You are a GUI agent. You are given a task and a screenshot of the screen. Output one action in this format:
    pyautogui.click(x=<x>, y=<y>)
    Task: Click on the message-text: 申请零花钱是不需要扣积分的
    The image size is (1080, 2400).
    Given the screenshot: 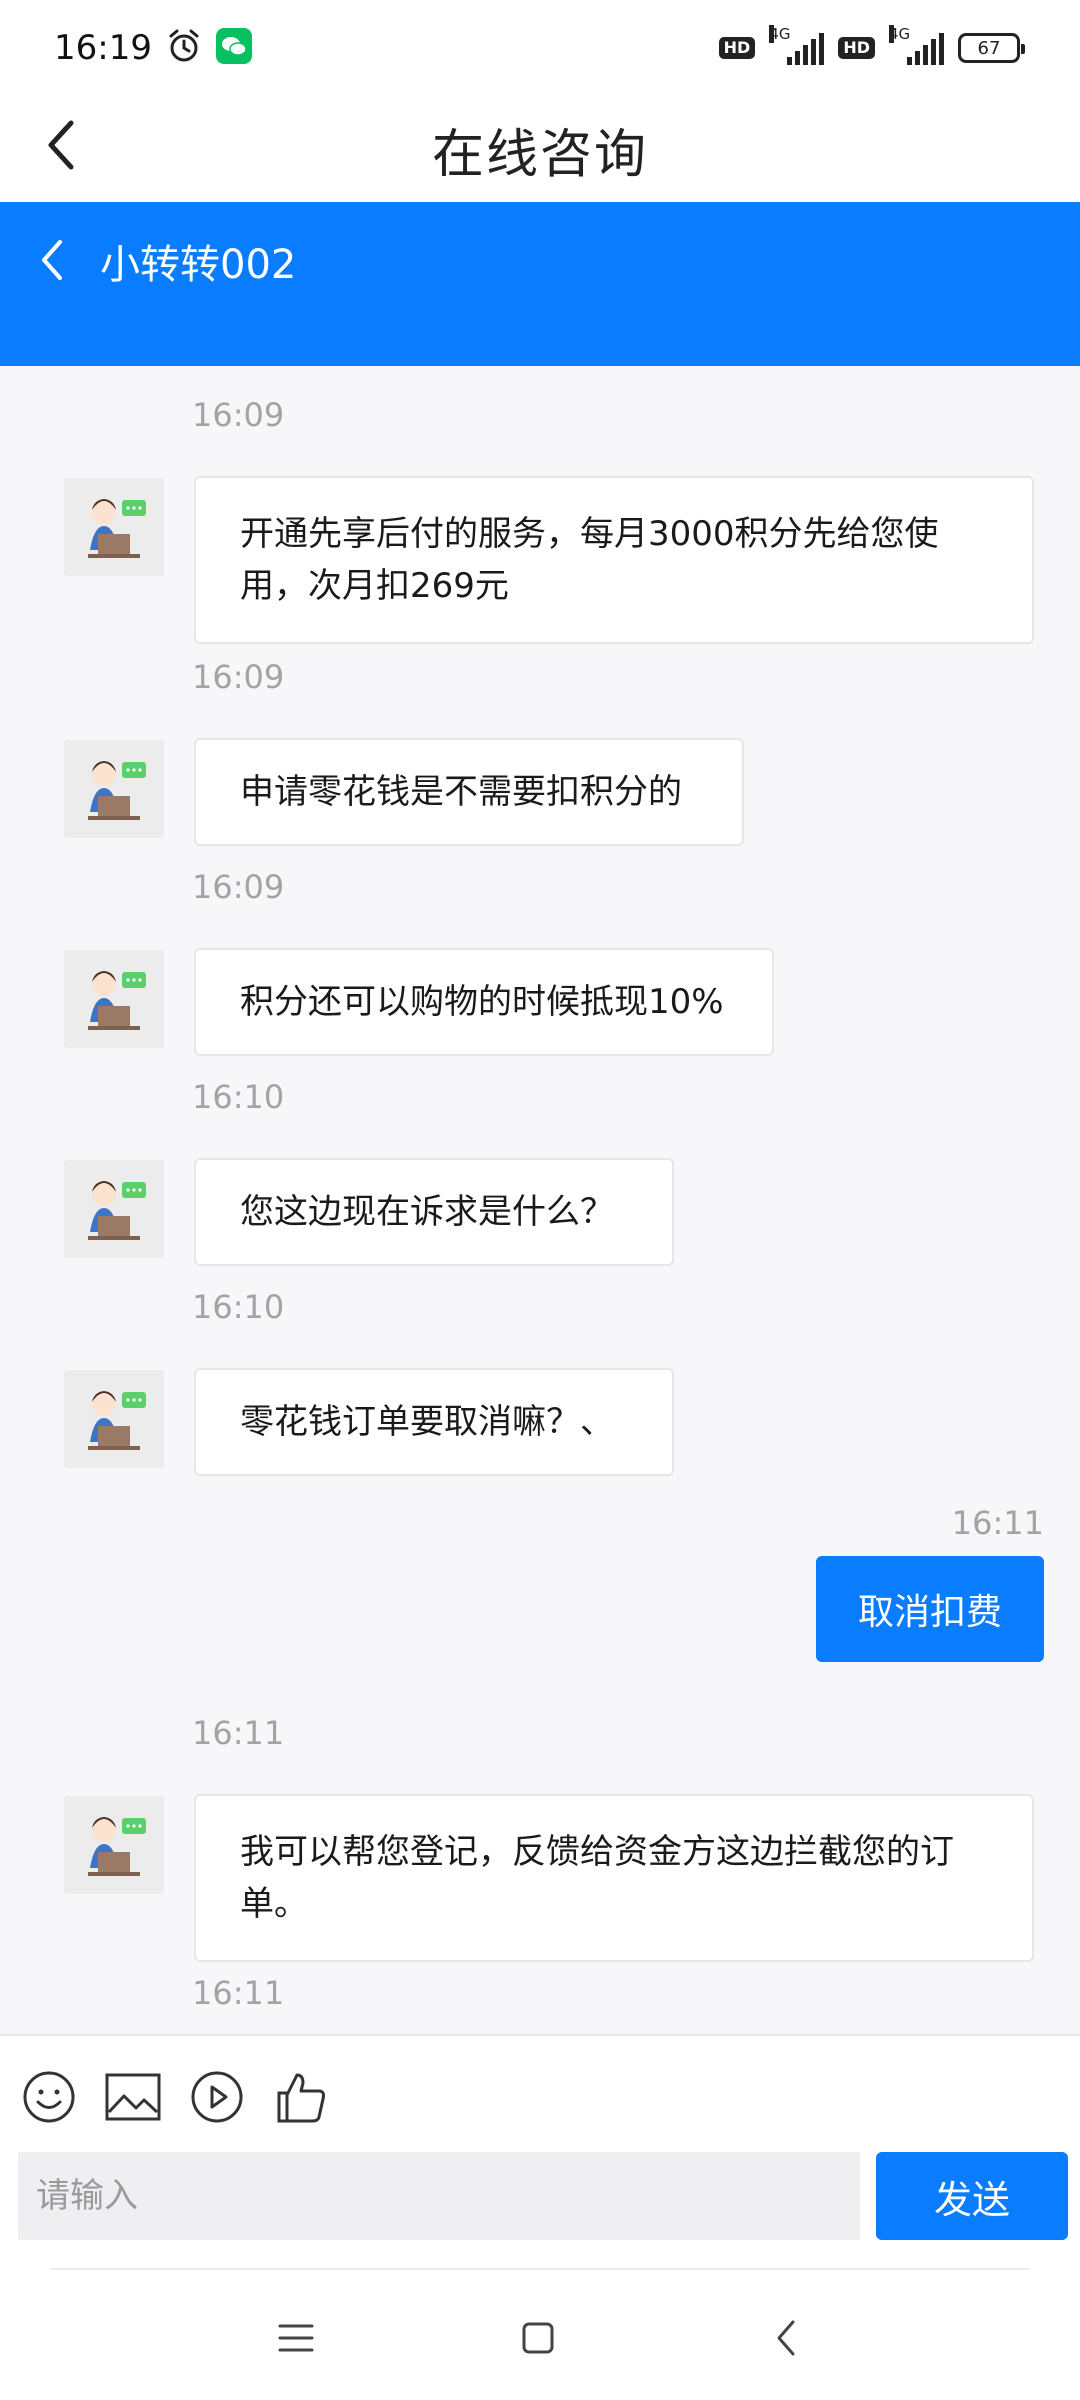 What is the action you would take?
    pyautogui.click(x=461, y=792)
    